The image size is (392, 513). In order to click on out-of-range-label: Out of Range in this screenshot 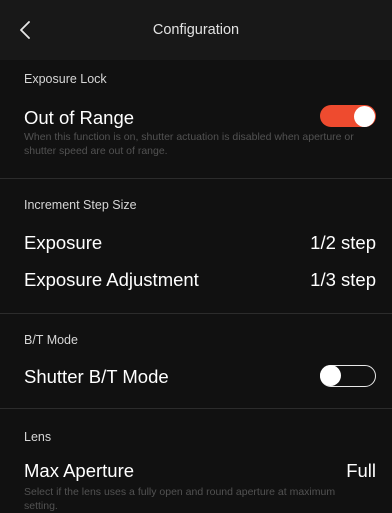, I will do `click(79, 117)`.